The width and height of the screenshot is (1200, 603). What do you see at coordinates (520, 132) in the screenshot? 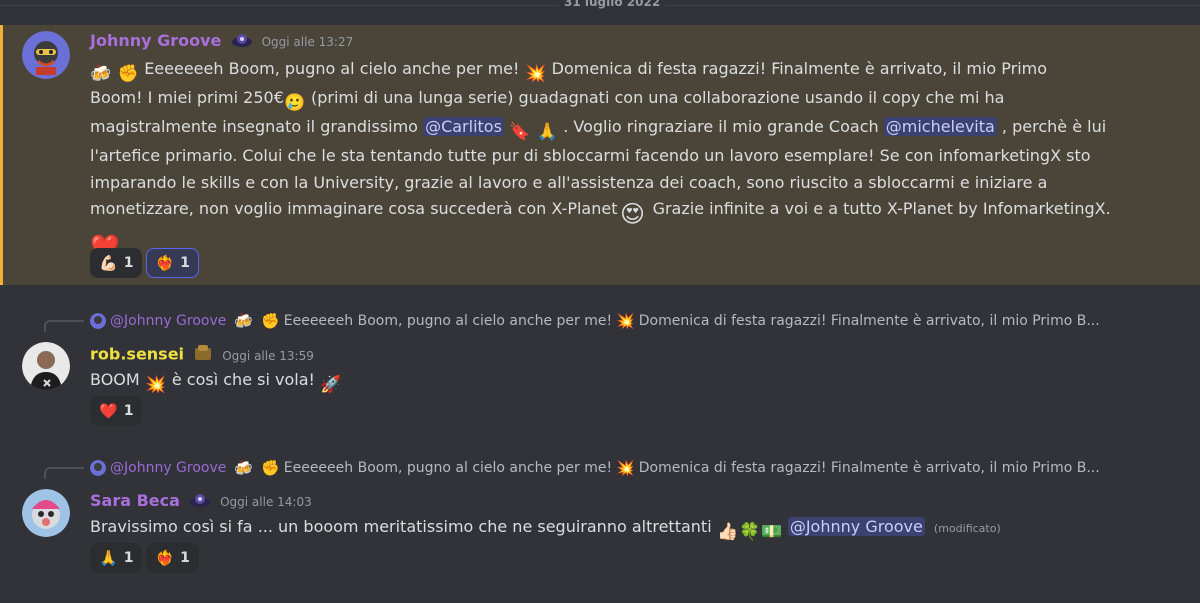
I see `bookmark-icon: 🔖` at bounding box center [520, 132].